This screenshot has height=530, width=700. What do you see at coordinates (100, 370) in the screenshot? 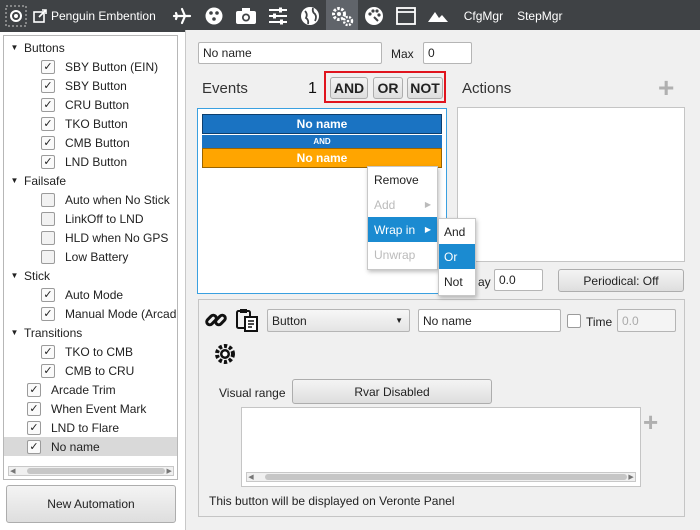
I see `tree-item-label: CMB to CRU` at bounding box center [100, 370].